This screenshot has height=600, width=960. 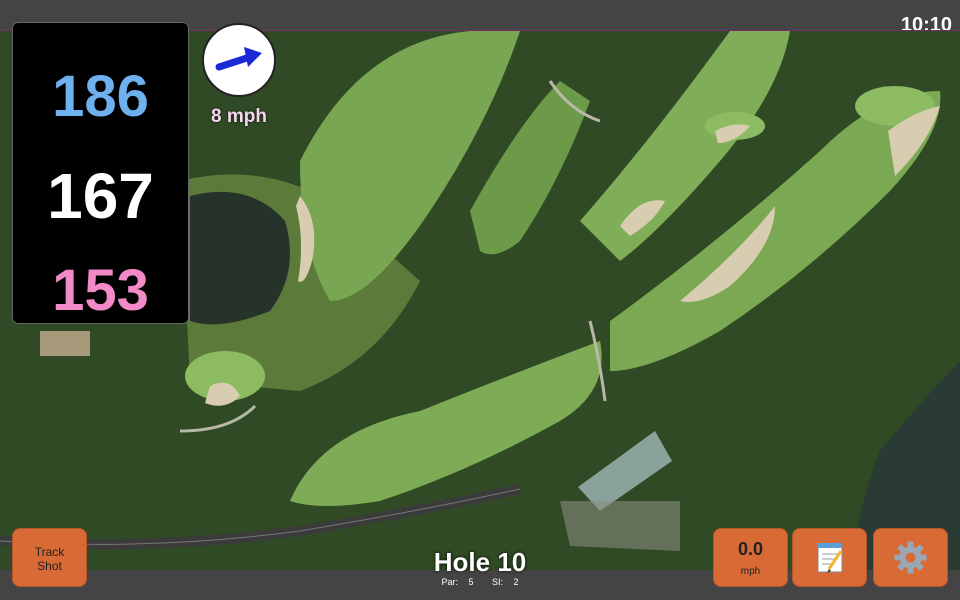 I want to click on settings-button, so click(x=910, y=557).